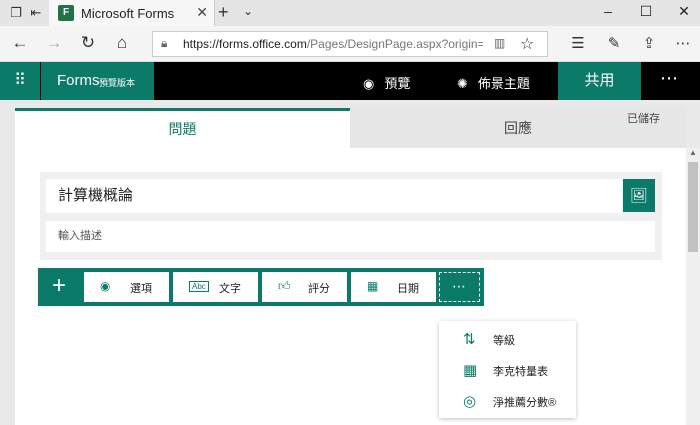 This screenshot has width=700, height=425. I want to click on preview-badge: 預覽版本, so click(117, 83).